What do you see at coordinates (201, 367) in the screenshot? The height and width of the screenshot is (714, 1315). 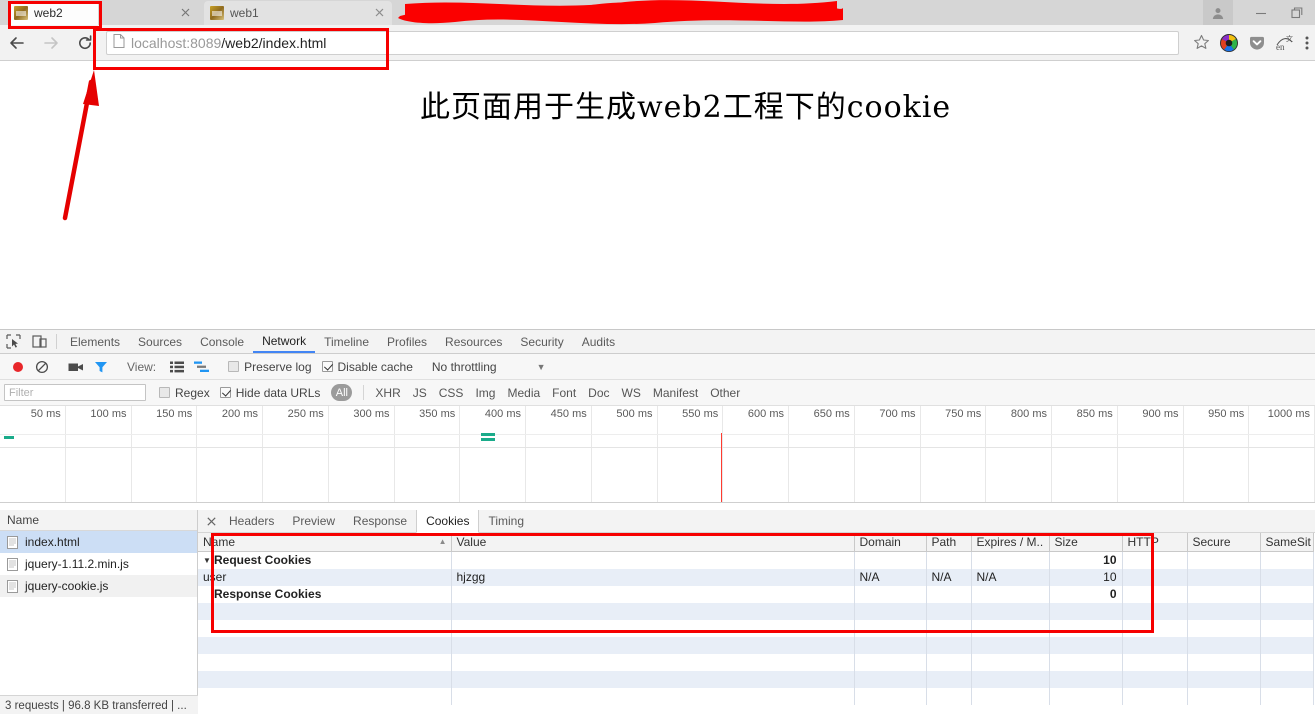 I see `waterfall-view-icon` at bounding box center [201, 367].